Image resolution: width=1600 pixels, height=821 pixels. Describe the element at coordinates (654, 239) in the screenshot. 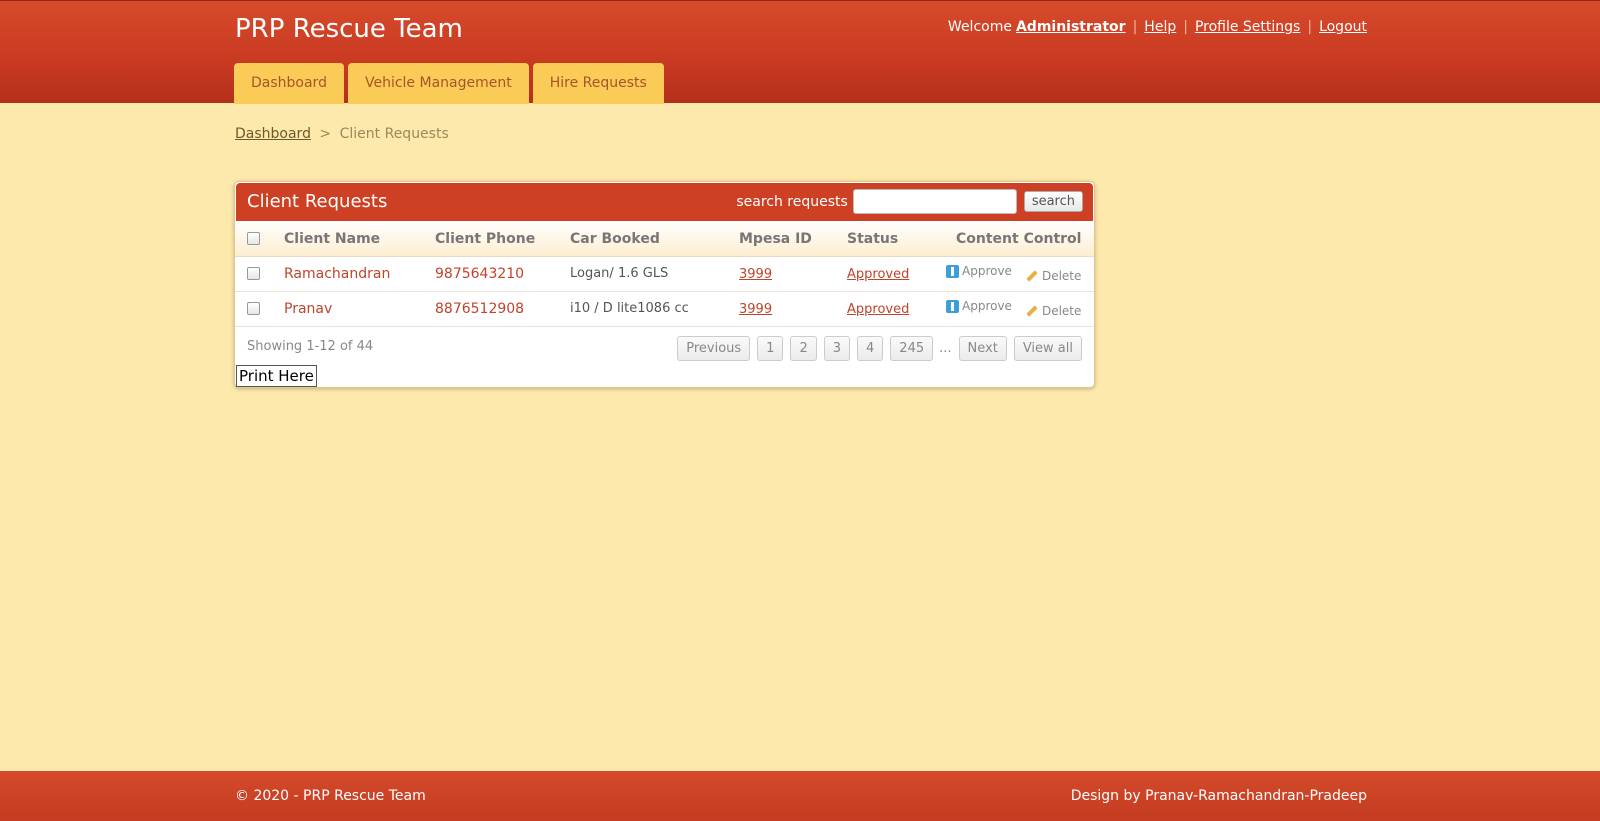

I see `column-header: Car Booked` at that location.